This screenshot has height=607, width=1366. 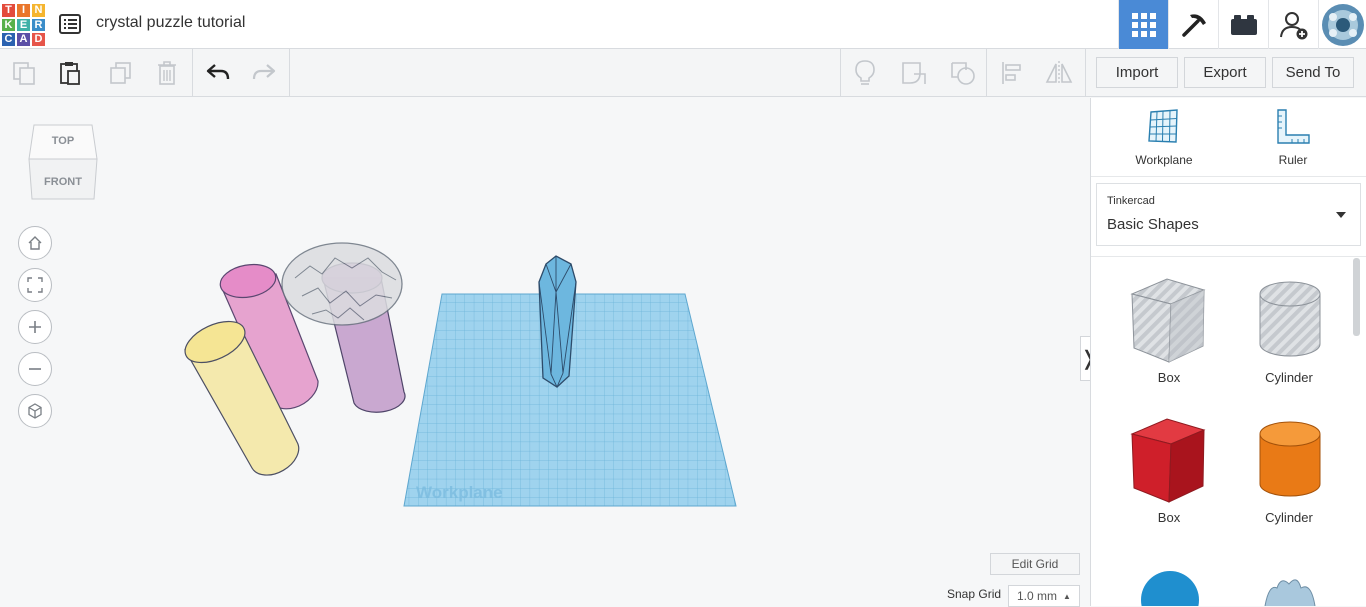 What do you see at coordinates (1356, 297) in the screenshot?
I see `panel-scrollbar` at bounding box center [1356, 297].